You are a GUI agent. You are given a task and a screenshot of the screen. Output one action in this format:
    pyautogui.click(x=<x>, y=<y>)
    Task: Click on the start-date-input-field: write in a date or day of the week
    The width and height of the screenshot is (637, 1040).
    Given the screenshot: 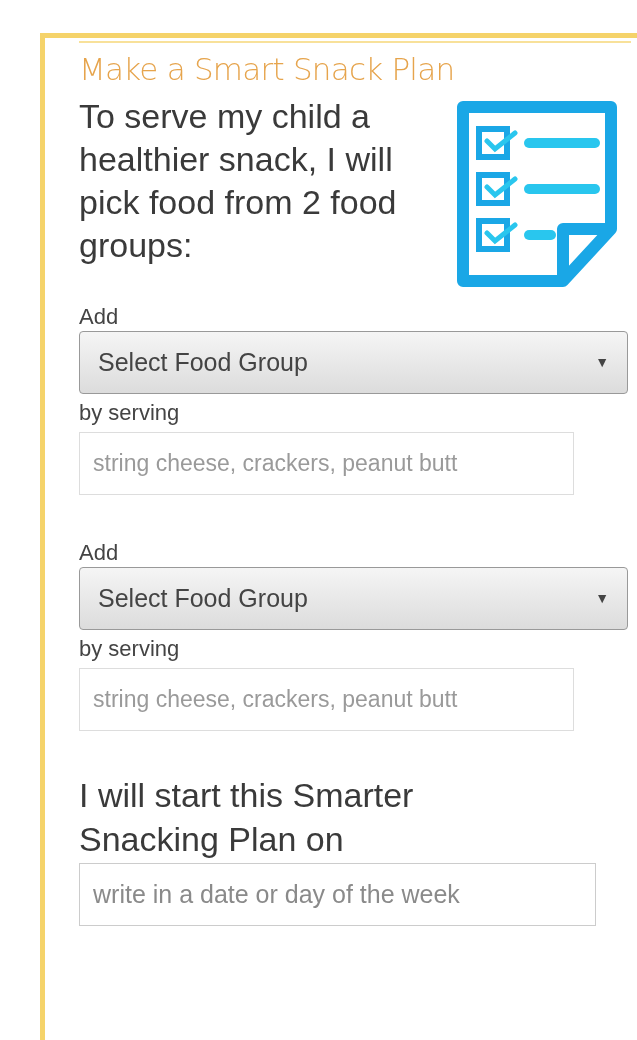 What is the action you would take?
    pyautogui.click(x=337, y=894)
    